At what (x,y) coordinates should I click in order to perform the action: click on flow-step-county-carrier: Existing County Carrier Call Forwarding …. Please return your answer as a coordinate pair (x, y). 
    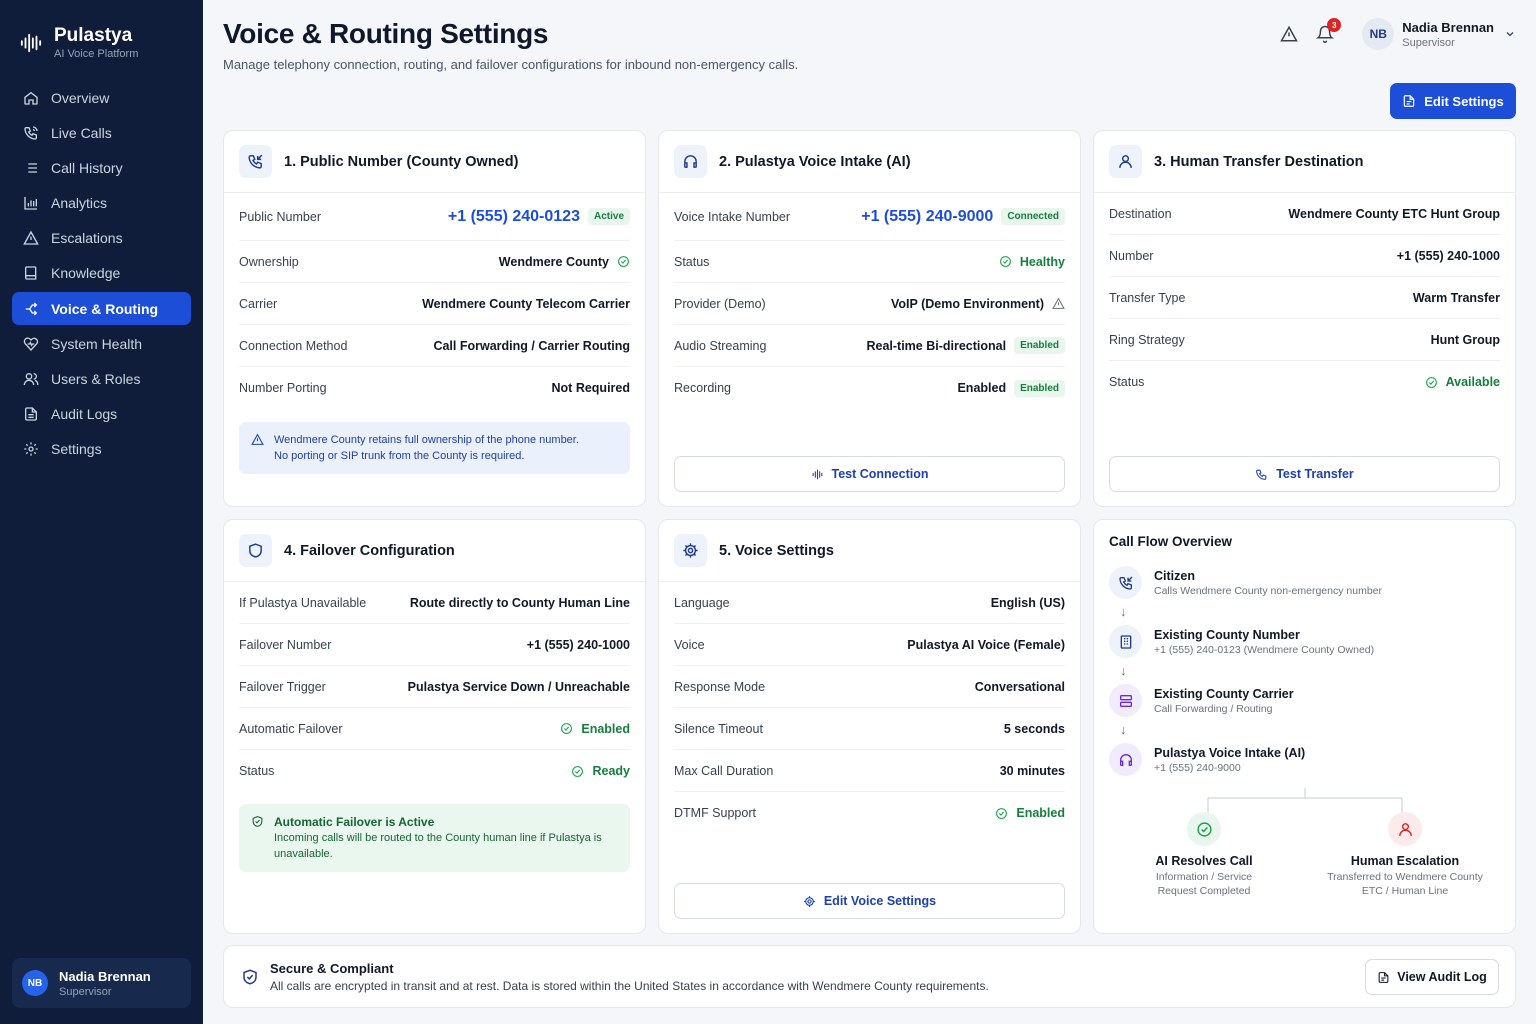
    Looking at the image, I should click on (1201, 700).